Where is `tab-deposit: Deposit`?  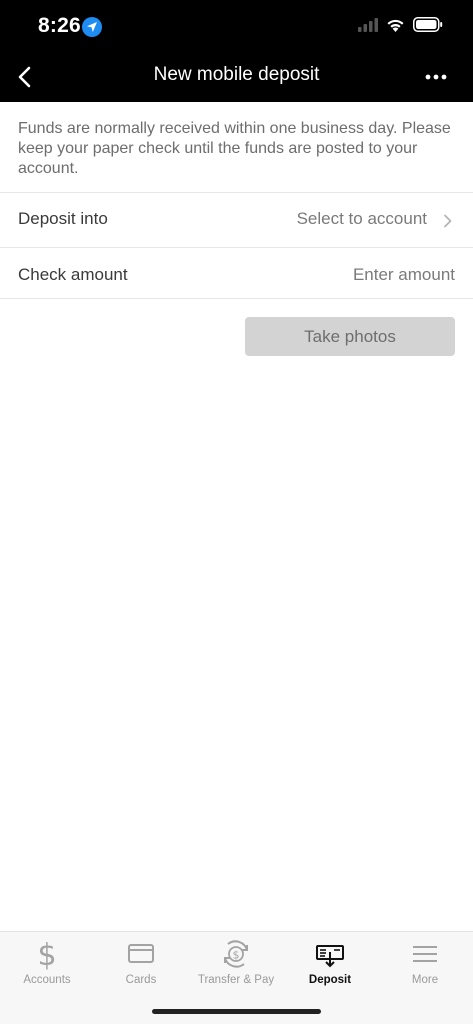
tab-deposit: Deposit is located at coordinates (330, 966).